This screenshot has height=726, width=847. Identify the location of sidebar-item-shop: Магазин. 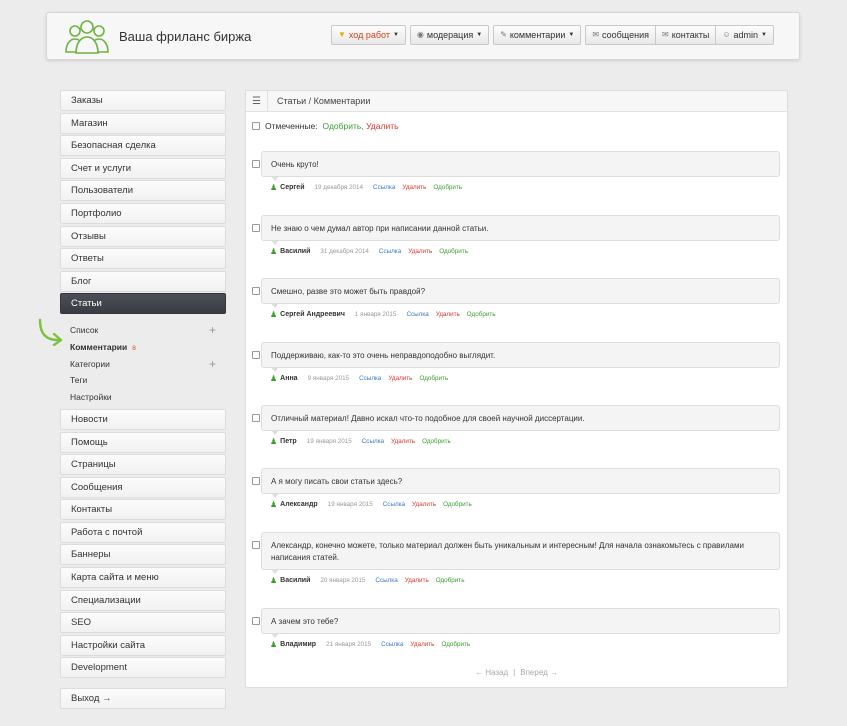
(143, 123).